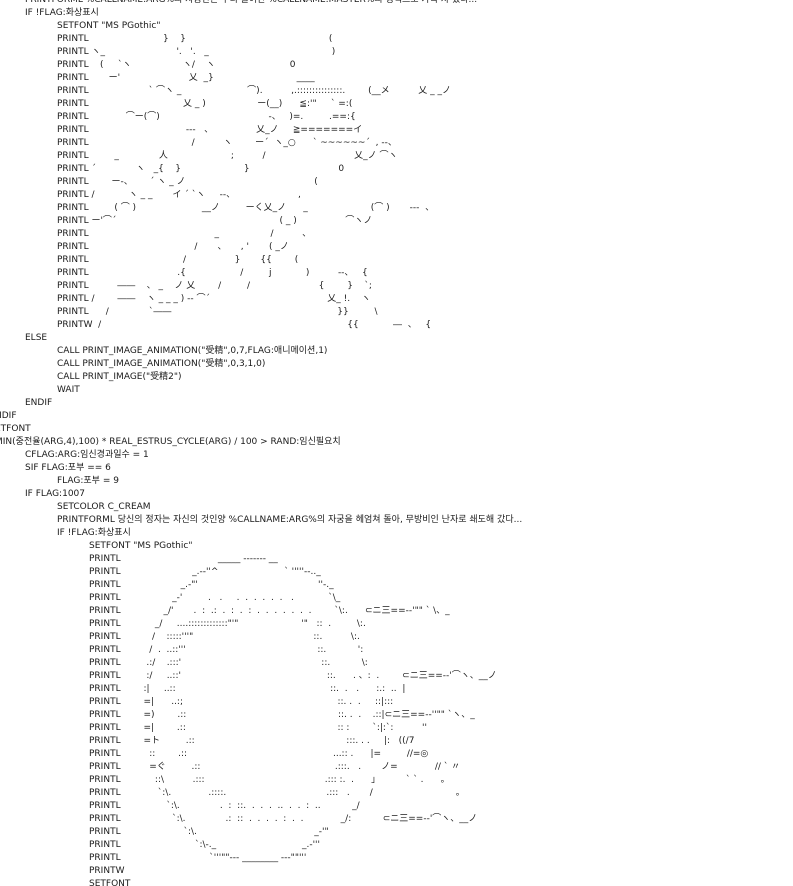 The width and height of the screenshot is (793, 886). I want to click on code-line: ETFONT, so click(15, 429).